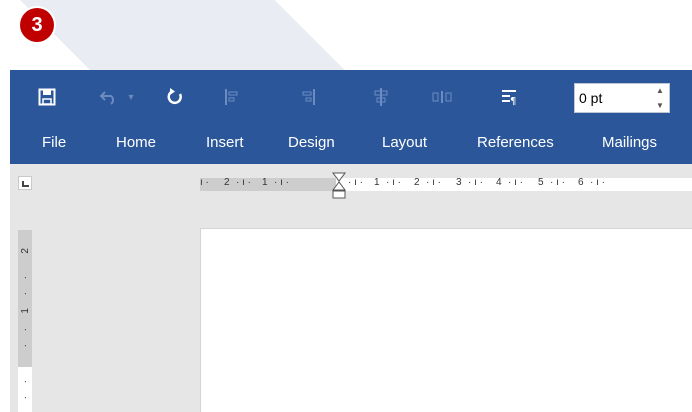  I want to click on repeat-icon, so click(175, 97).